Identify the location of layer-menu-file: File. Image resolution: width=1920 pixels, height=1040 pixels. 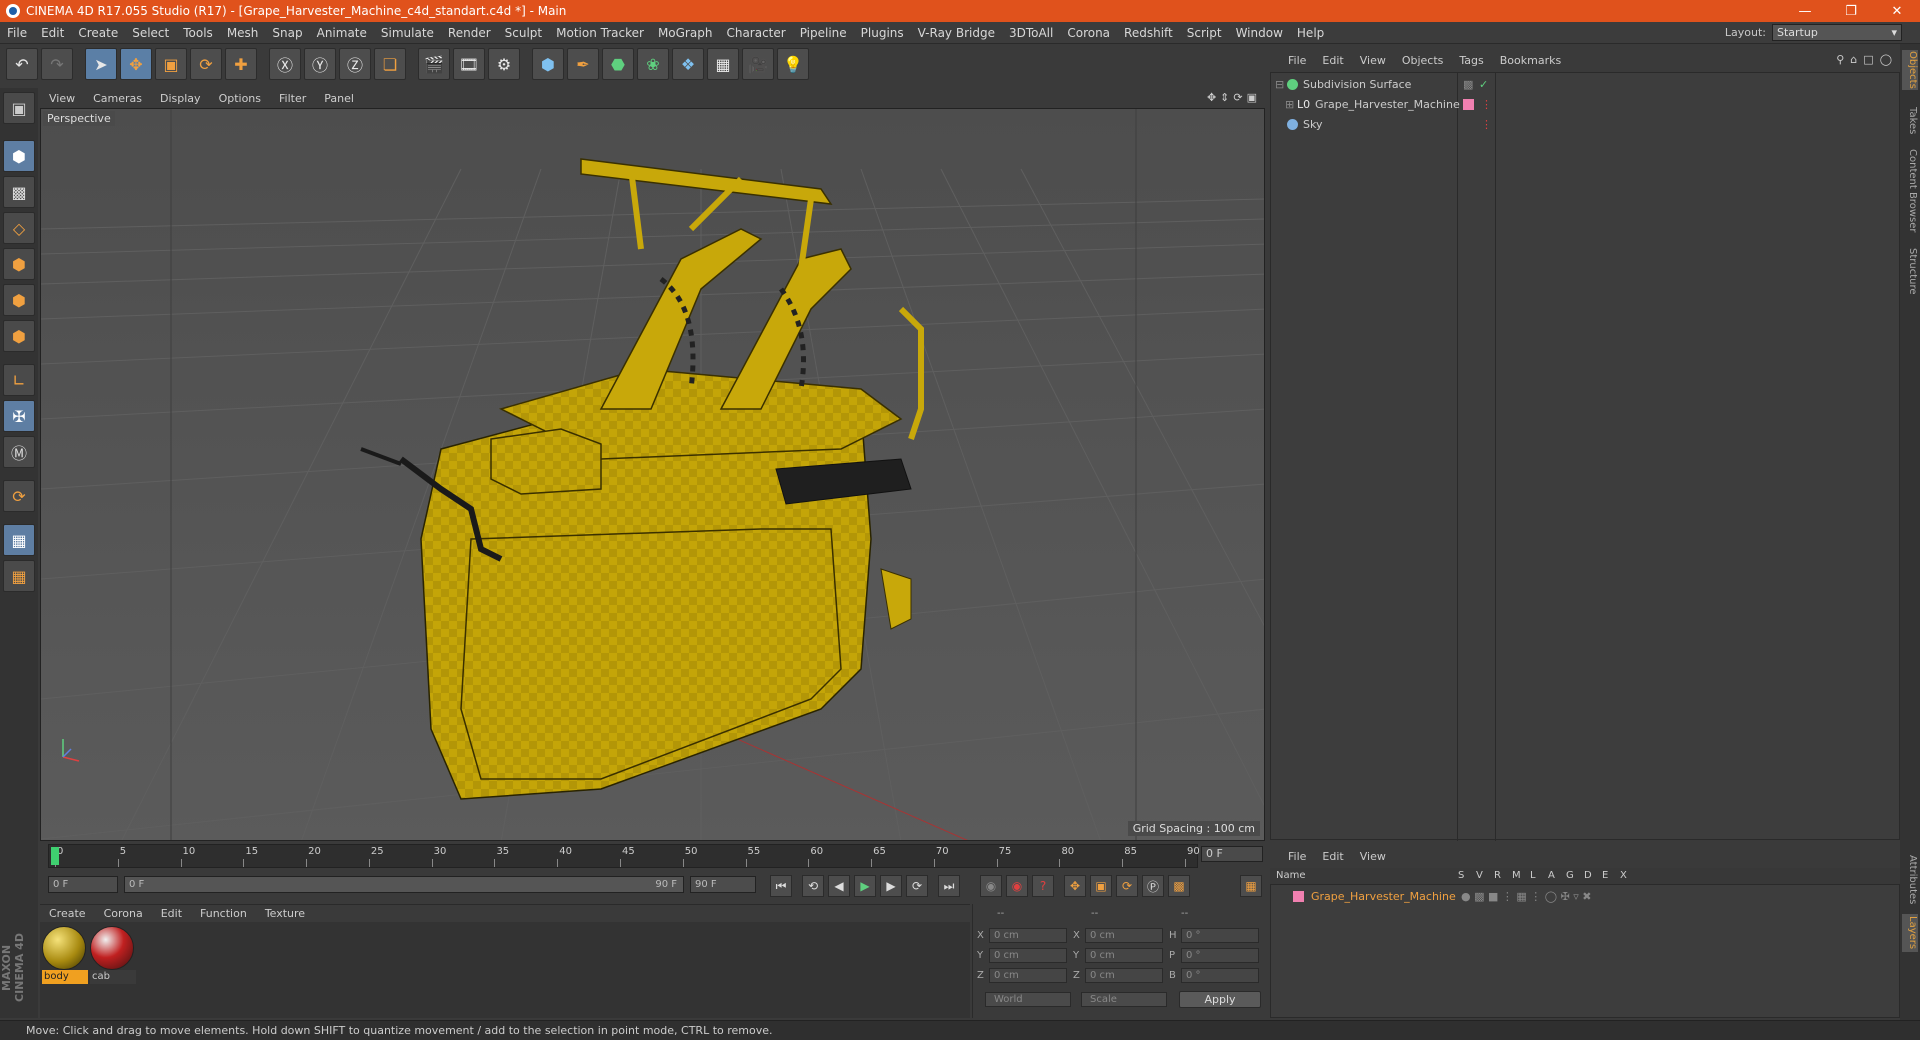
(1297, 856).